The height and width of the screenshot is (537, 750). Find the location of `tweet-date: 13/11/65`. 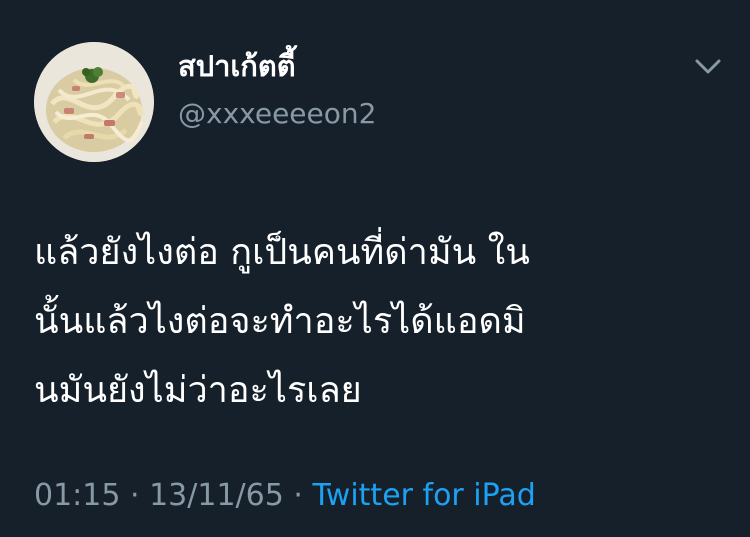

tweet-date: 13/11/65 is located at coordinates (216, 495).